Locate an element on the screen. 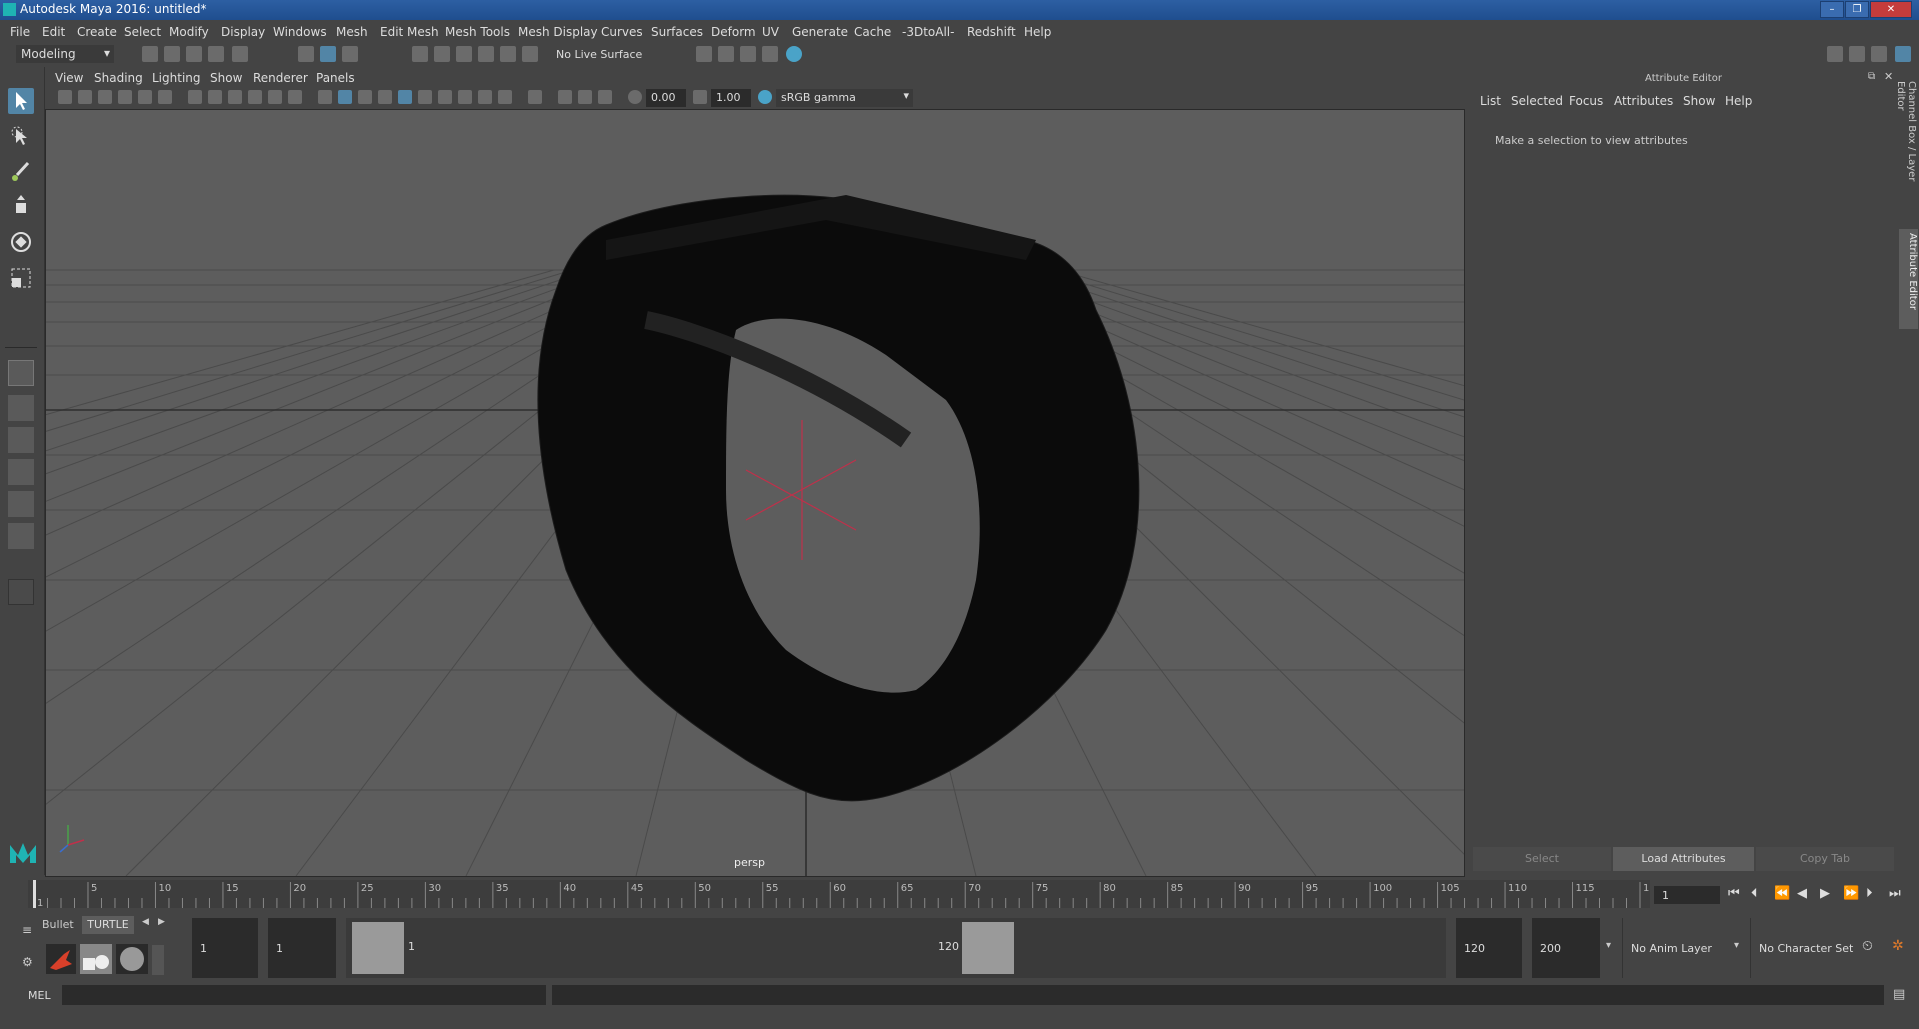  grease-pencil-icon is located at coordinates (165, 97).